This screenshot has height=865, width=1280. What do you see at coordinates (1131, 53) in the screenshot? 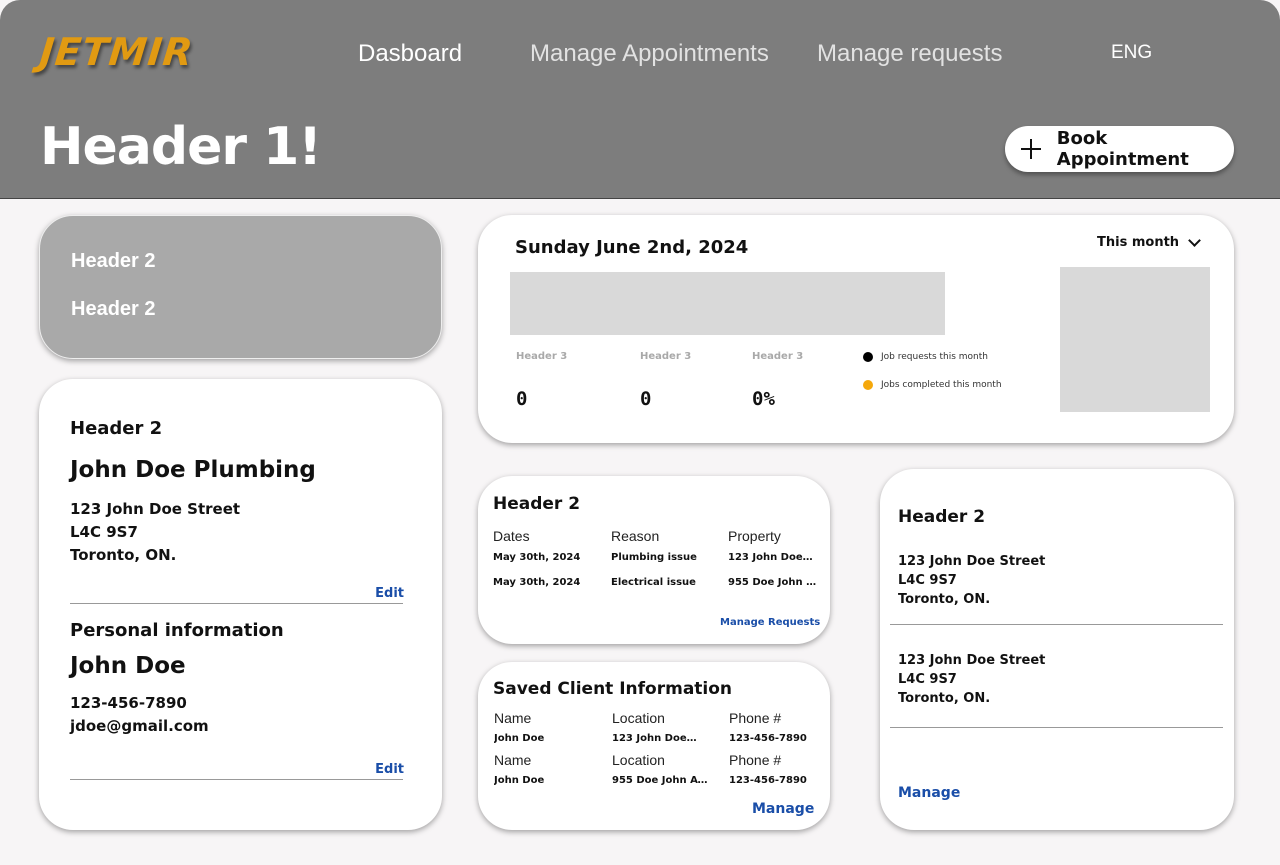
I see `language-selector: ENG` at bounding box center [1131, 53].